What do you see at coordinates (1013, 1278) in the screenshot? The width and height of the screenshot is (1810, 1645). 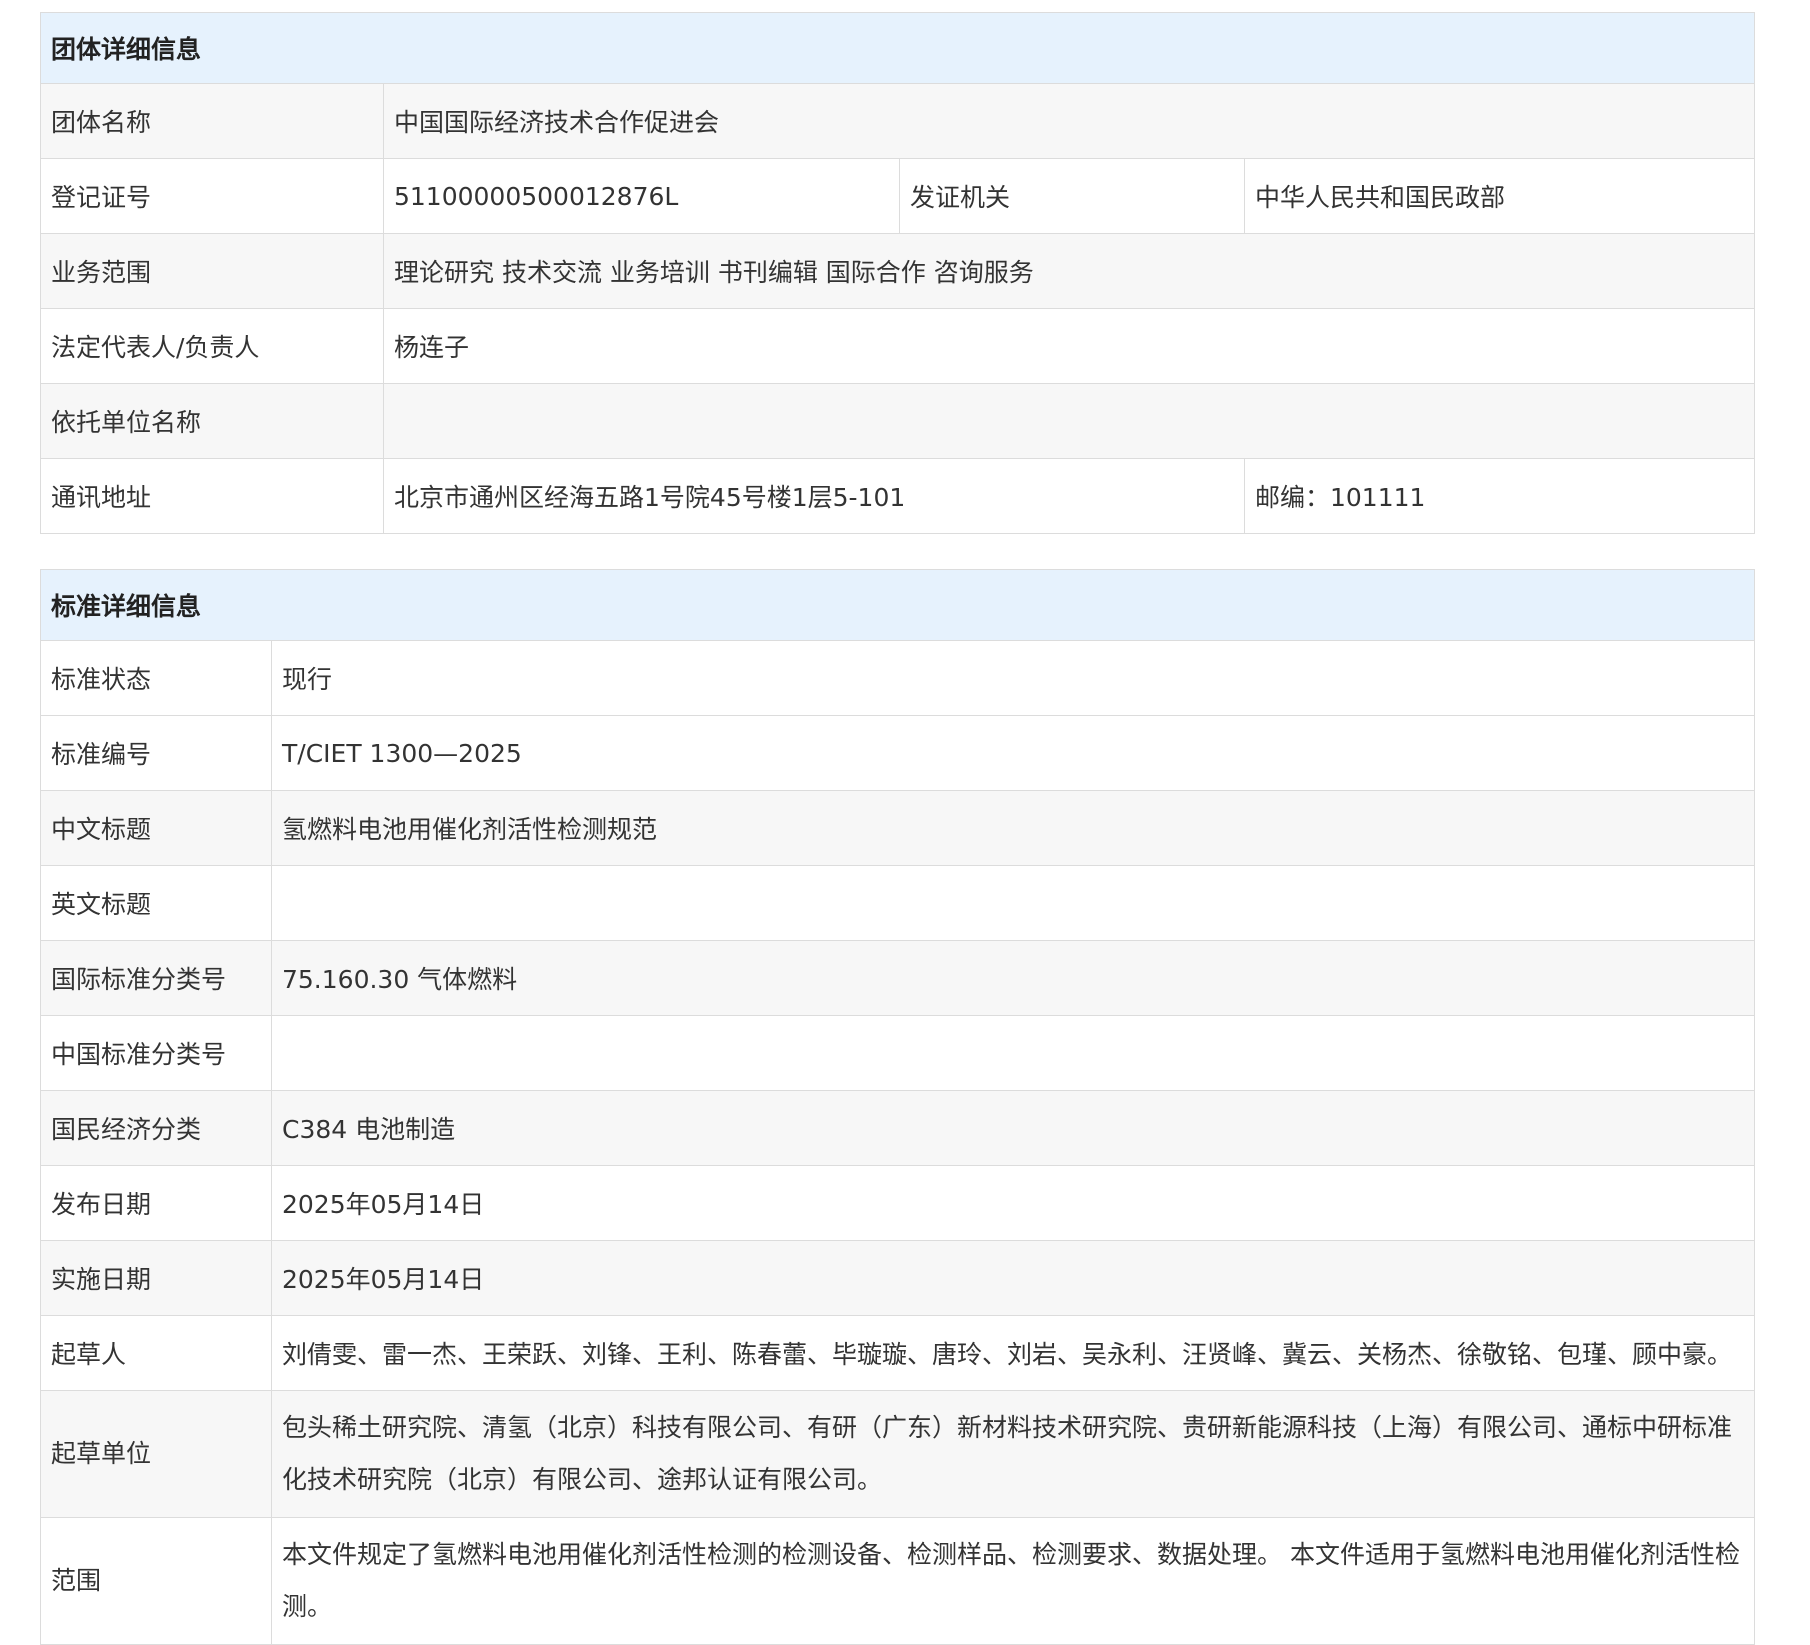 I see `implementation-date-value: 2025年05月14日` at bounding box center [1013, 1278].